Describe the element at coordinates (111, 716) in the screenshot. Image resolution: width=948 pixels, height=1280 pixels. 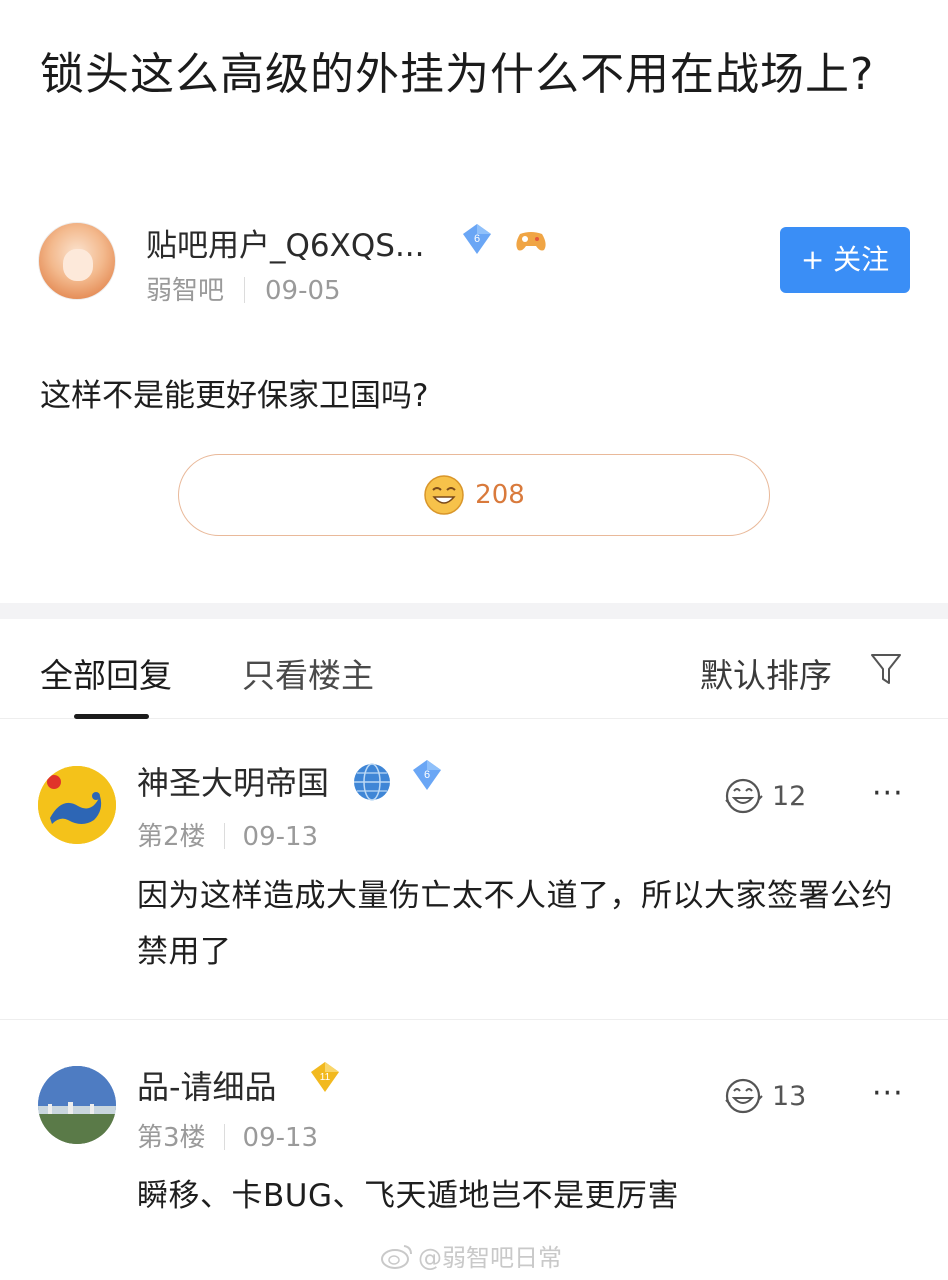
I see `active-tab-indicator` at that location.